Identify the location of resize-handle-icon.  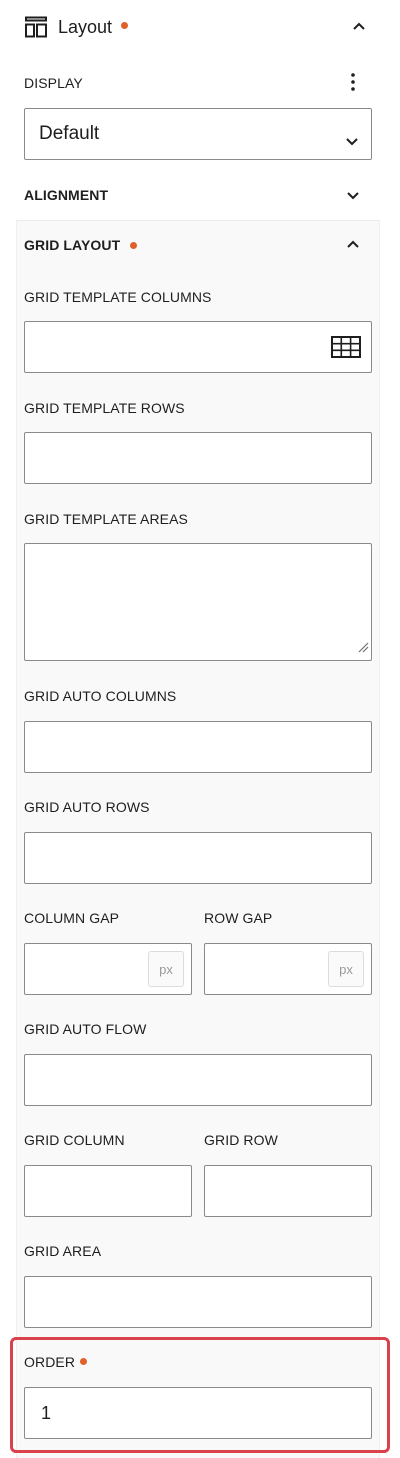
(363, 647).